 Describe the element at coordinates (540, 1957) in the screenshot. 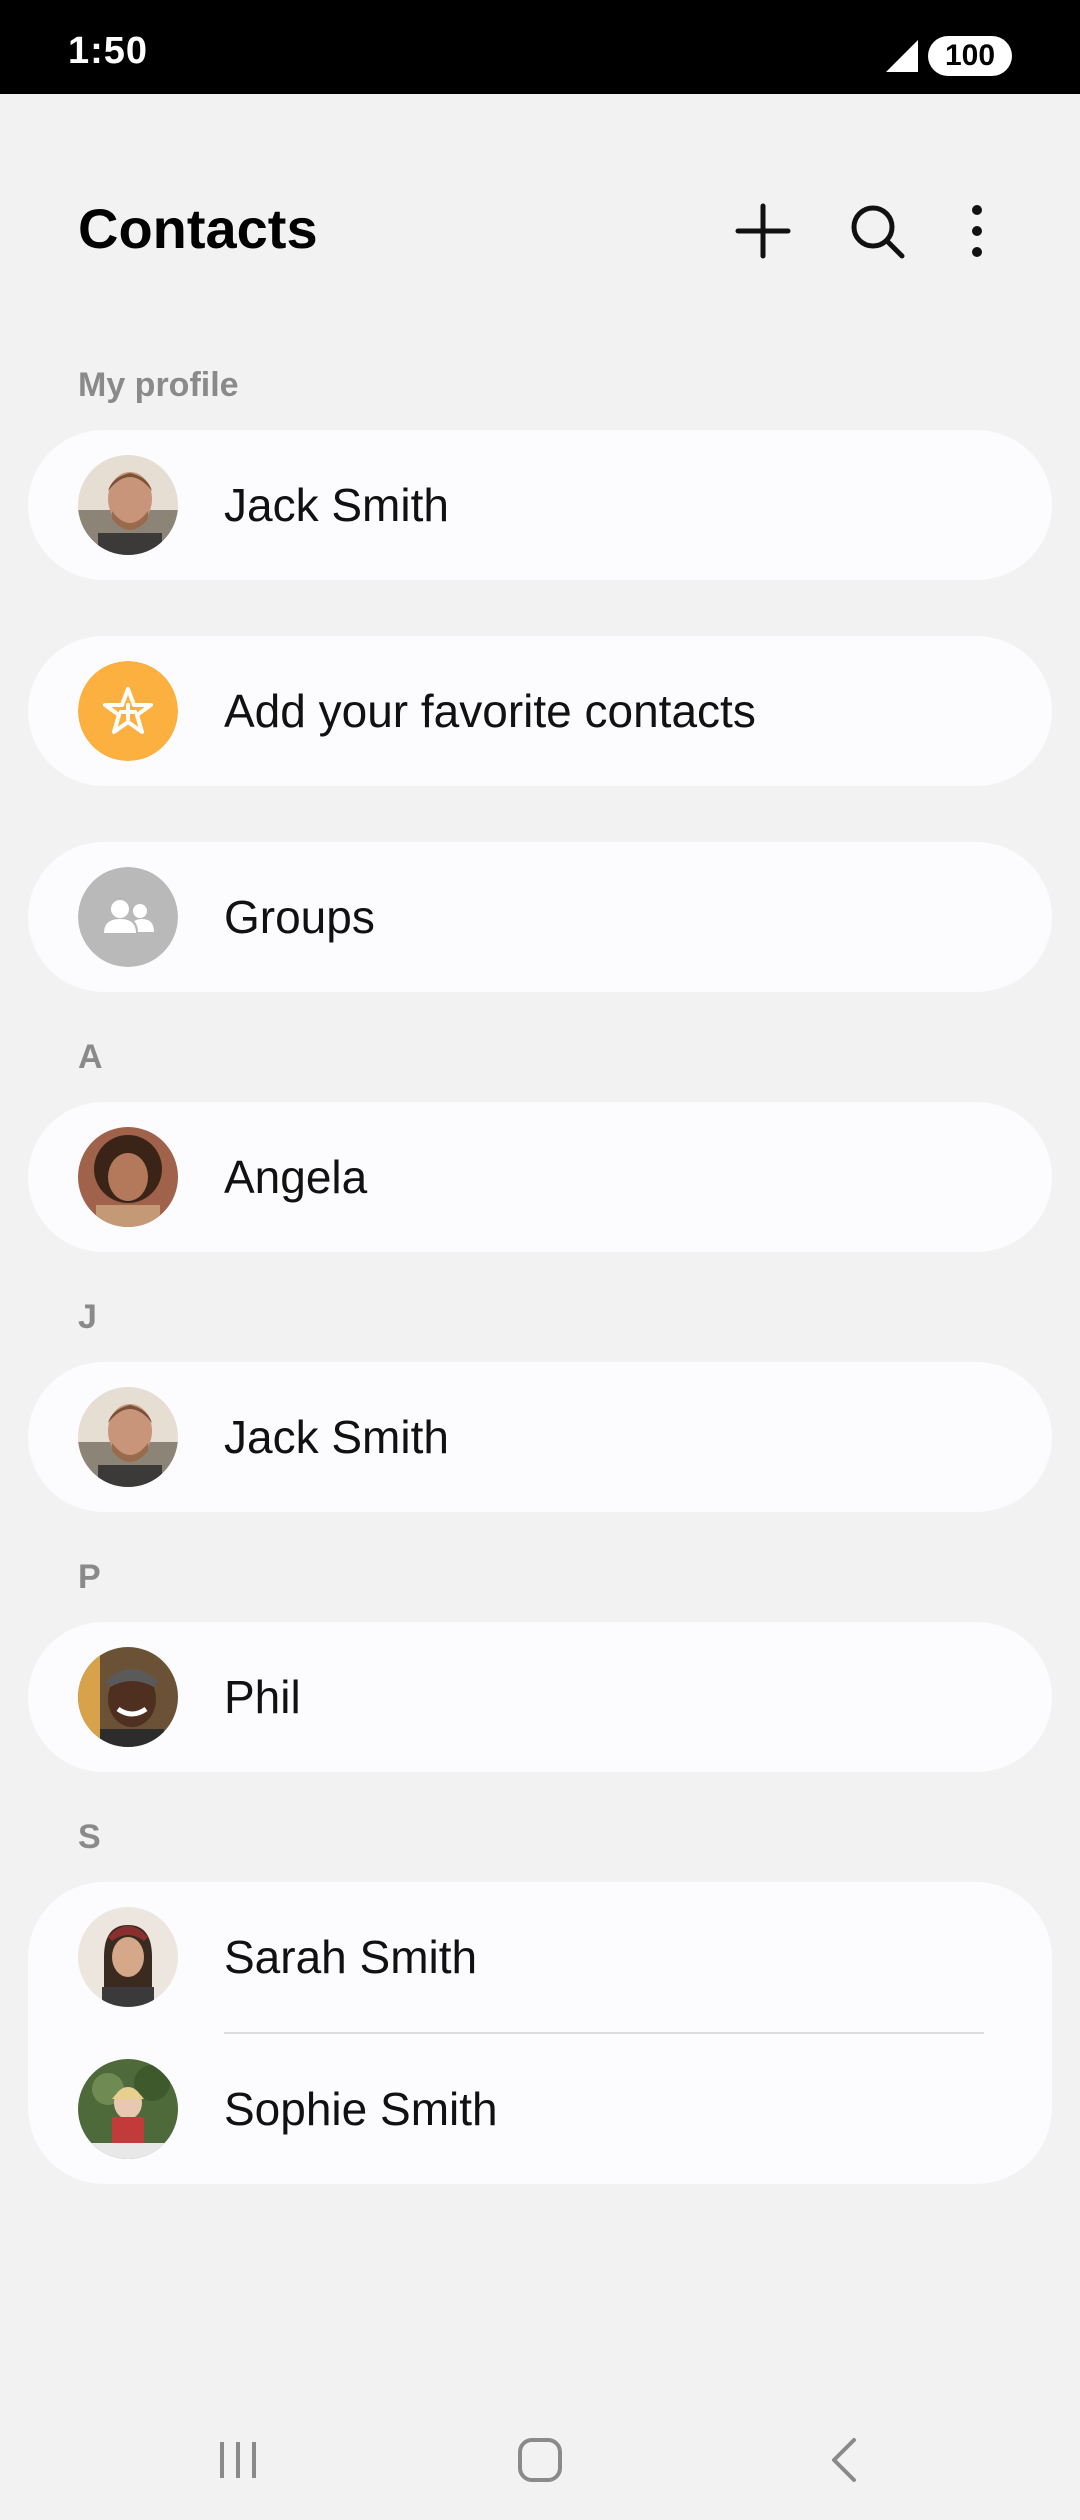

I see `contact-row: Sarah Smith` at that location.